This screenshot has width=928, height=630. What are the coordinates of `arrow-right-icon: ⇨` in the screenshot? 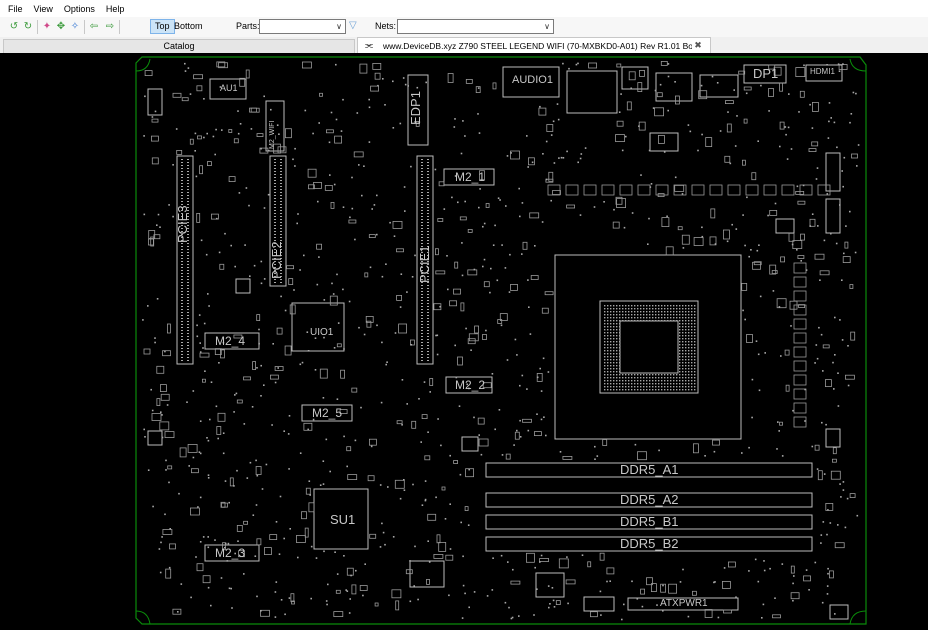 It's located at (110, 27).